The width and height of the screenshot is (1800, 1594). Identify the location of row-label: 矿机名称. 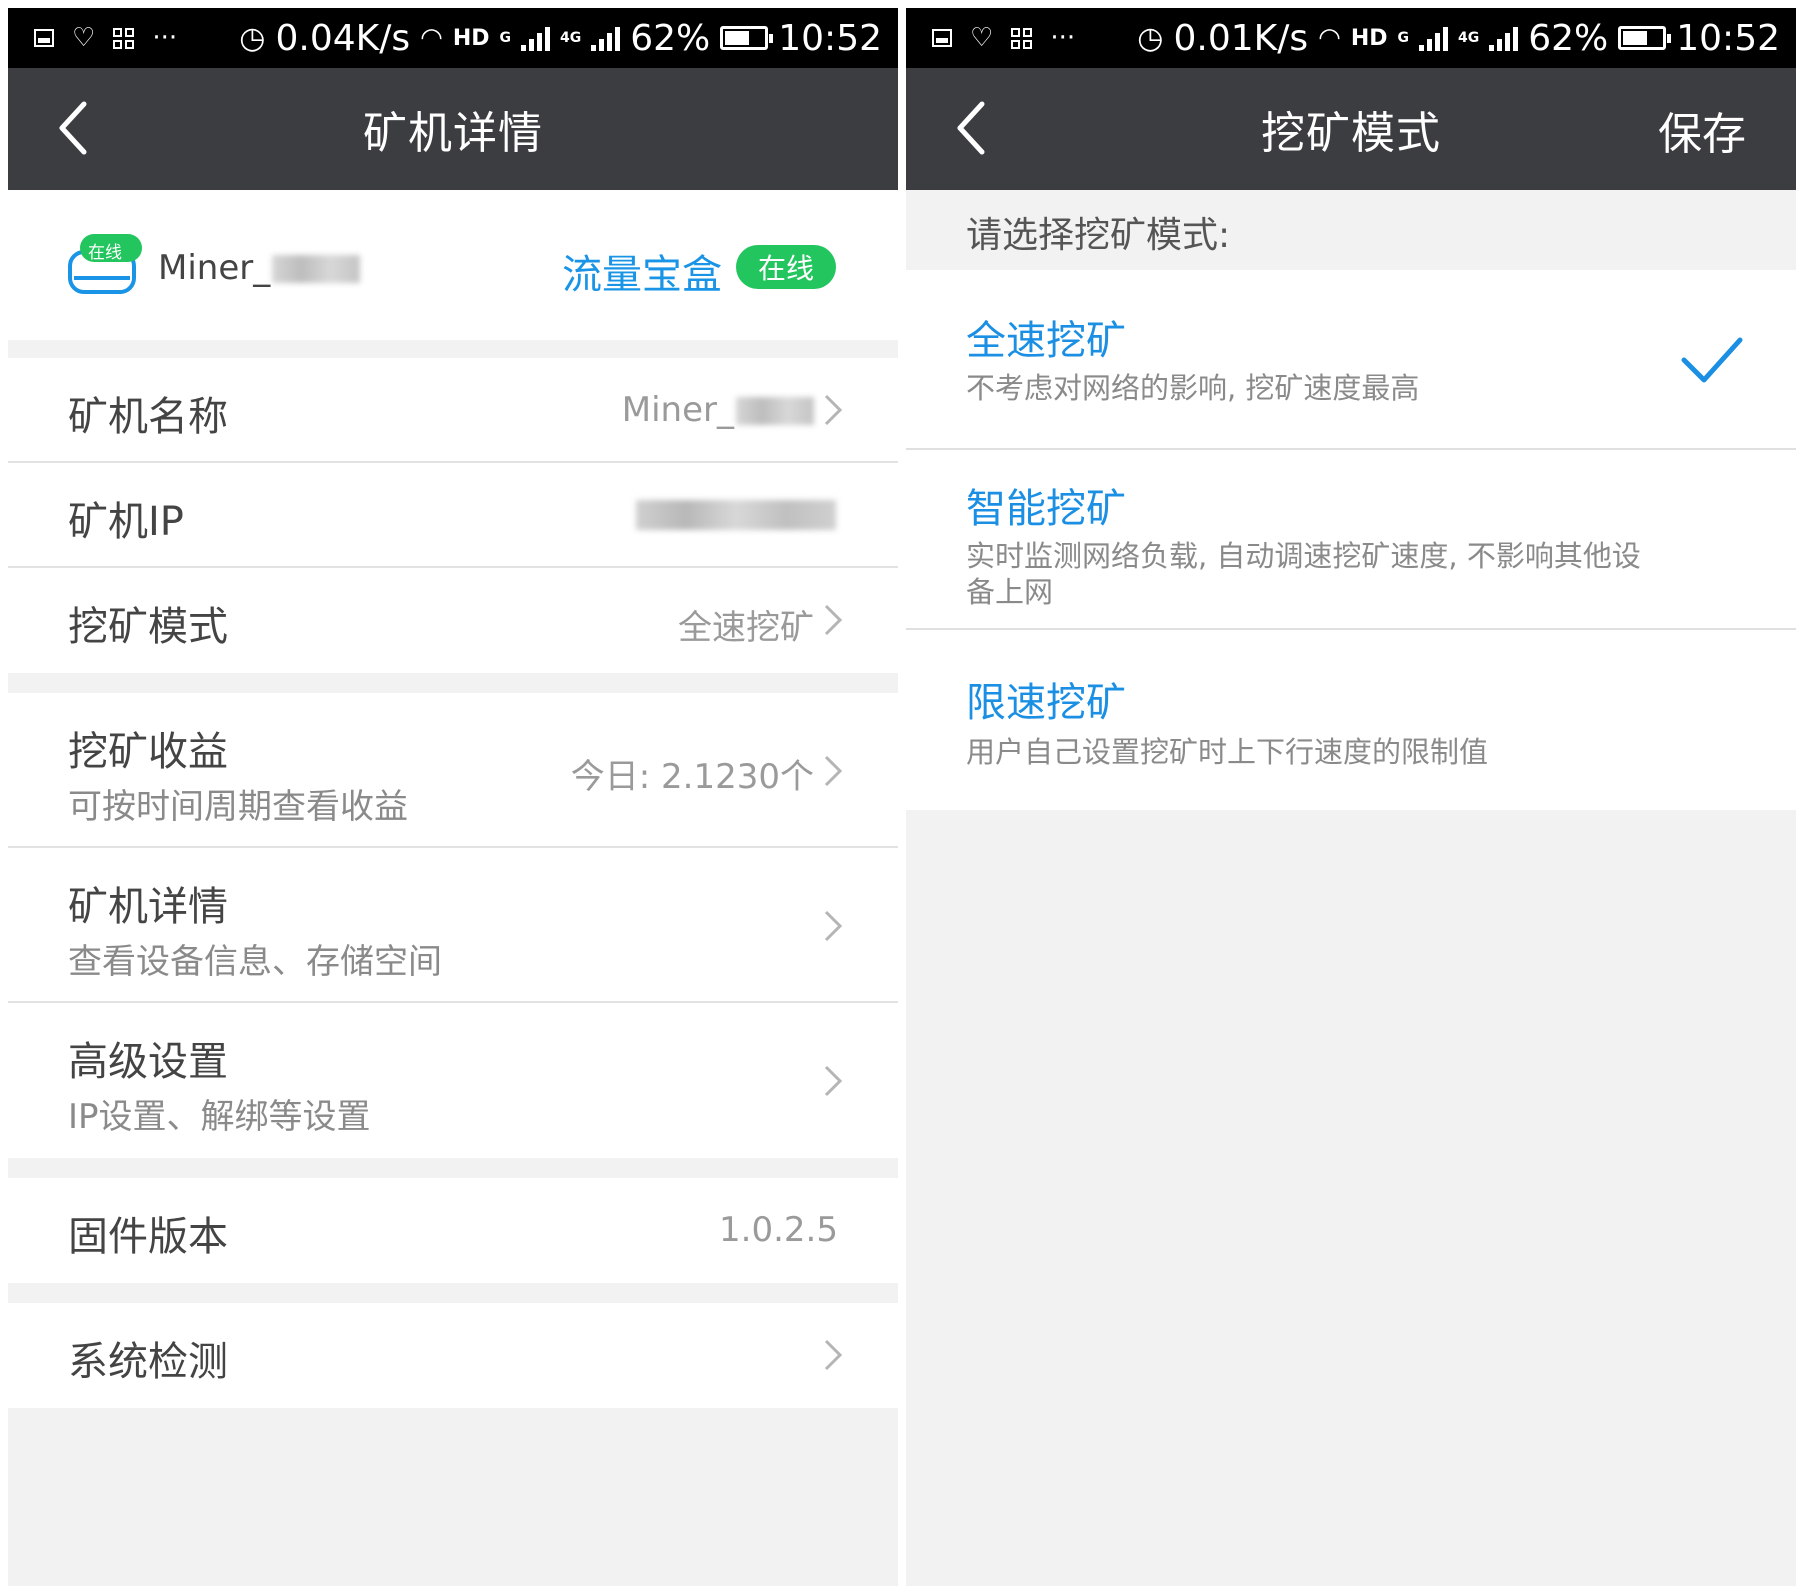
(148, 417).